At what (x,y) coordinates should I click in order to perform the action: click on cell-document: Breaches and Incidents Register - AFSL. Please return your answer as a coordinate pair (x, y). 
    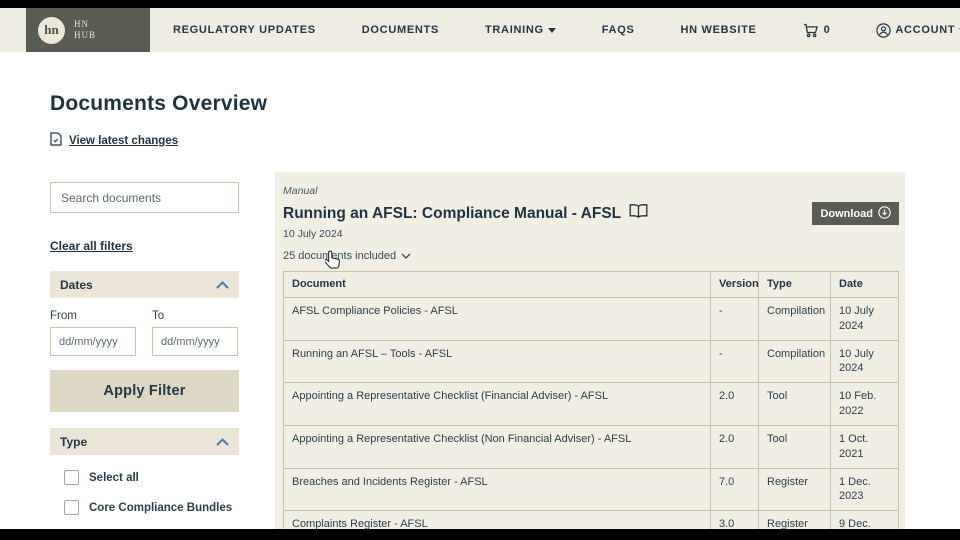
    Looking at the image, I should click on (497, 489).